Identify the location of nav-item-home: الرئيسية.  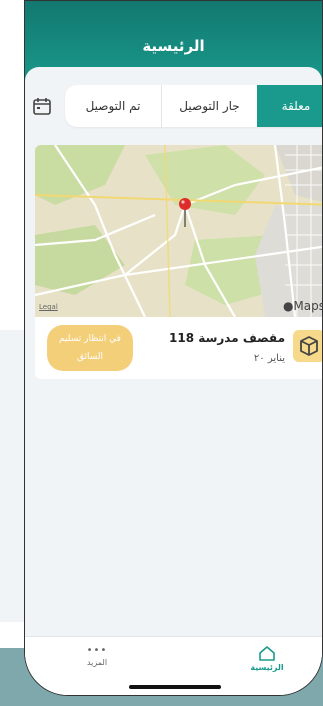
(267, 658).